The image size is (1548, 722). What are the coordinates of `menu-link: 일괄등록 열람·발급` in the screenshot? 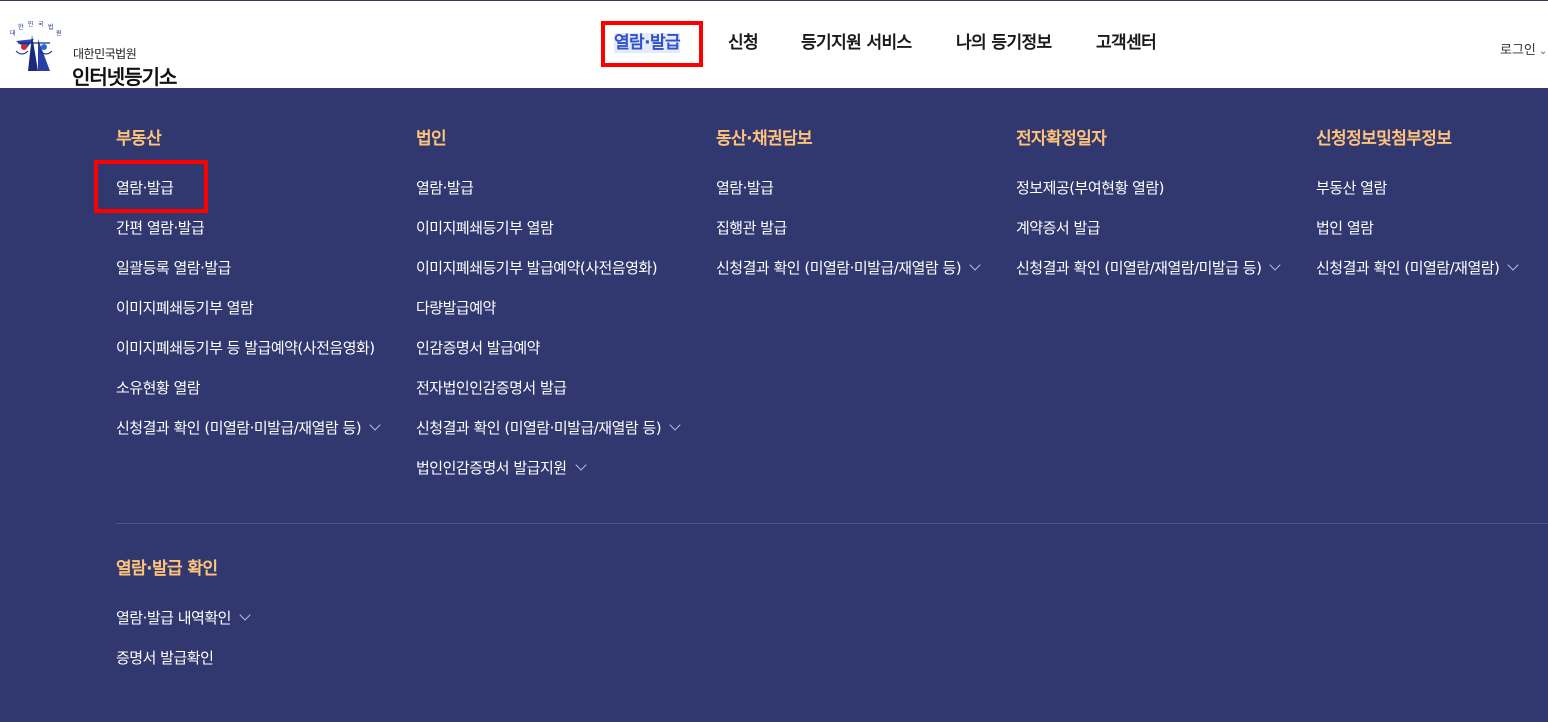 It's located at (173, 268).